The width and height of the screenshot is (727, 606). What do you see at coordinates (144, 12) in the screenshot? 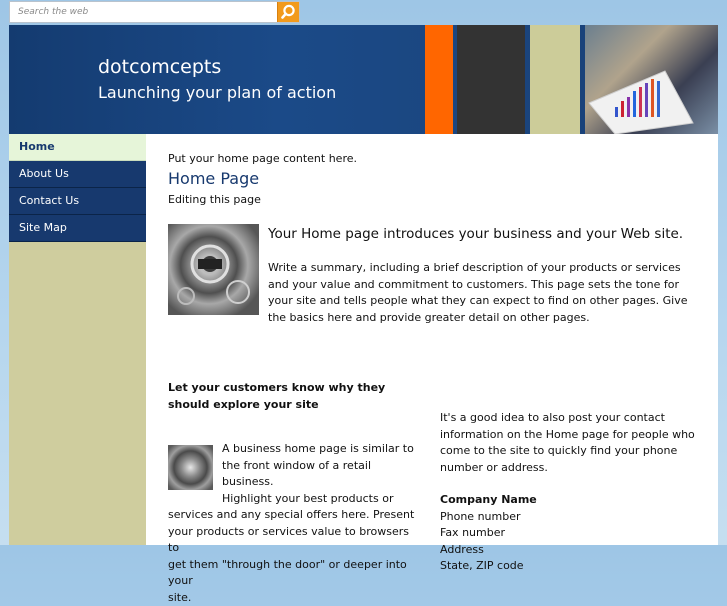
I see `search-input` at bounding box center [144, 12].